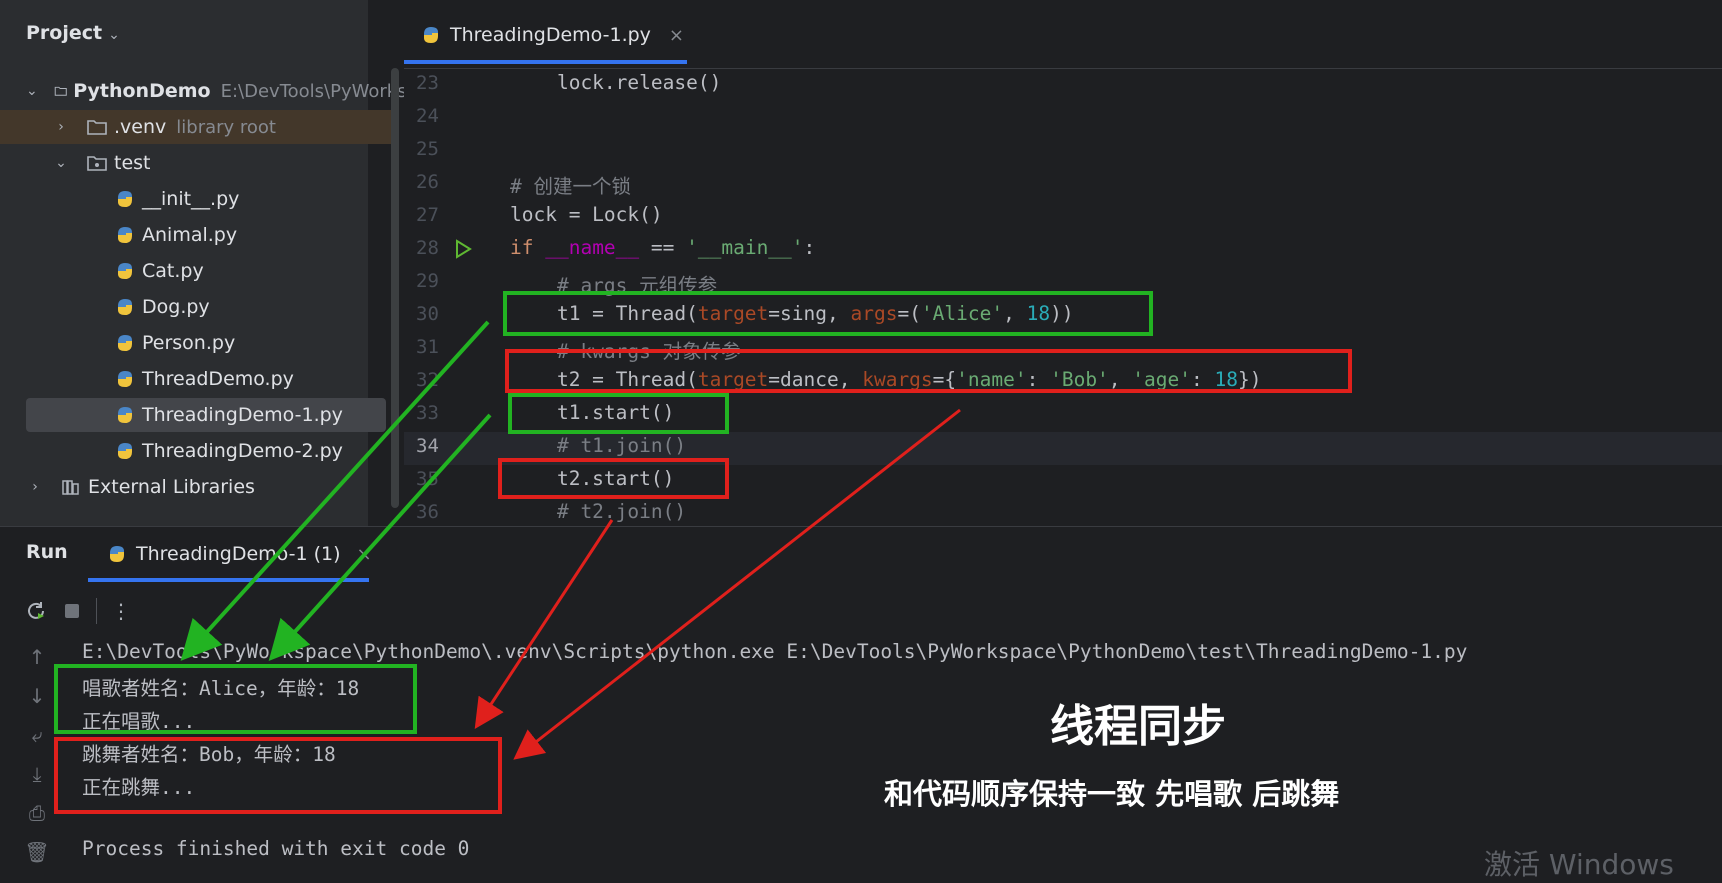 The height and width of the screenshot is (883, 1722). I want to click on line-number: 36, so click(427, 512).